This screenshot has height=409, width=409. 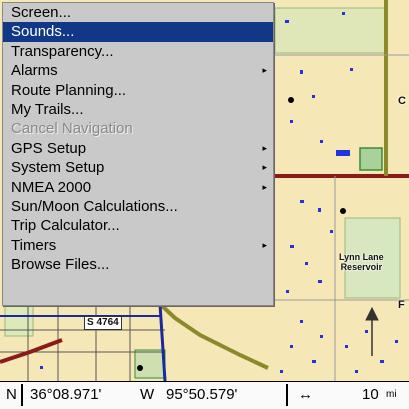 I want to click on status-bar: N 36°08.971' W 95°50.579' ↔ 10 mi, so click(x=204, y=395).